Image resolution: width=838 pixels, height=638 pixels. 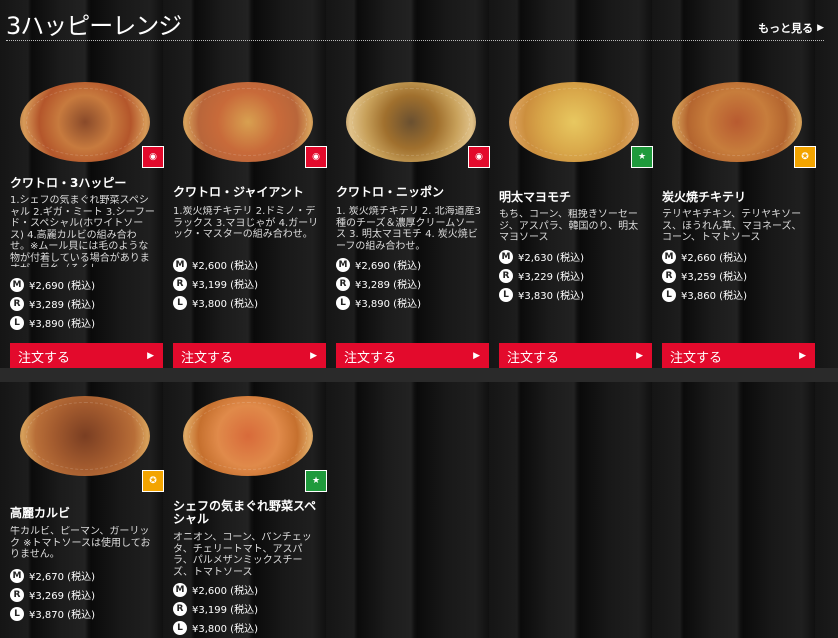 What do you see at coordinates (415, 40) in the screenshot?
I see `header-divider` at bounding box center [415, 40].